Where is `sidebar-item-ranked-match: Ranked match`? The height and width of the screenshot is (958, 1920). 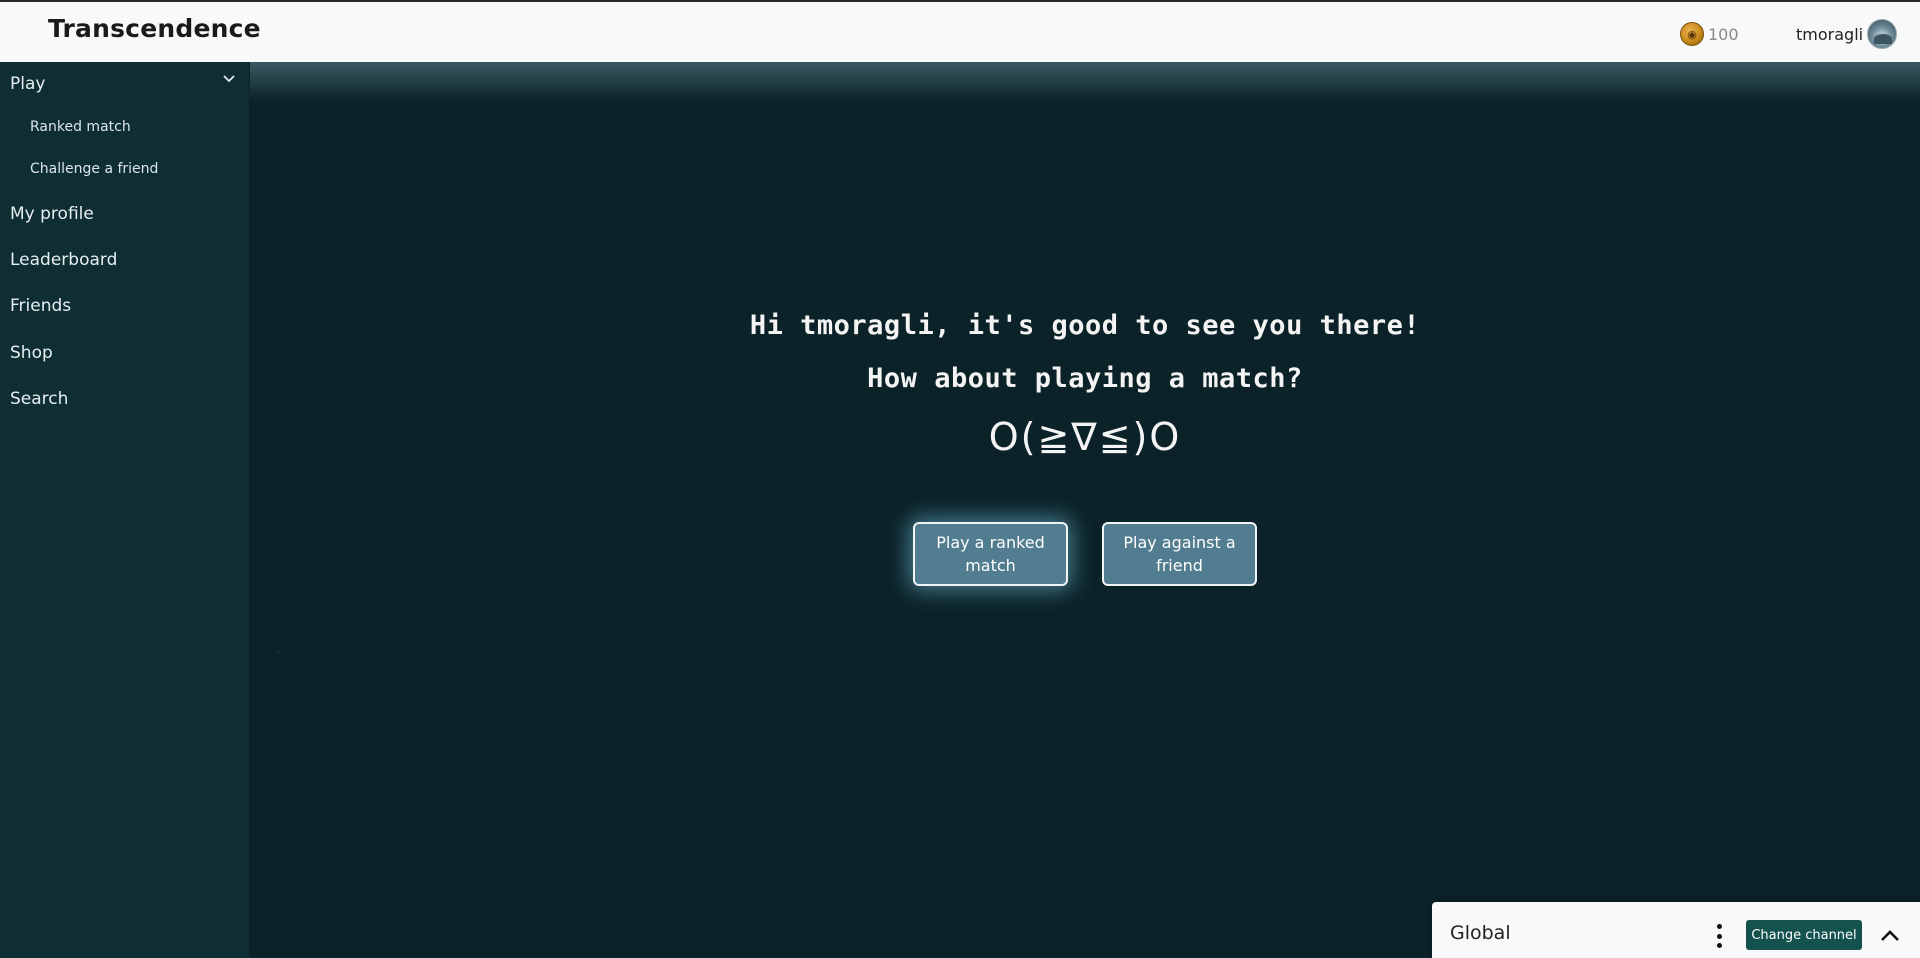 sidebar-item-ranked-match: Ranked match is located at coordinates (80, 127).